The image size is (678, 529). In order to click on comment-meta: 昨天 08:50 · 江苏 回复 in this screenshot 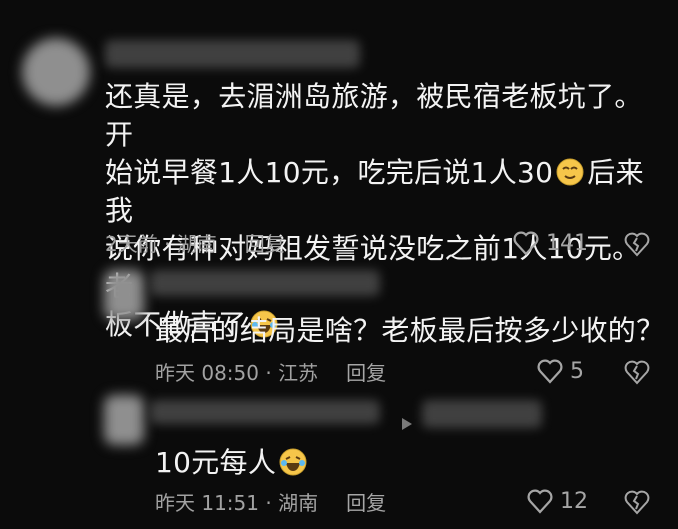, I will do `click(271, 373)`.